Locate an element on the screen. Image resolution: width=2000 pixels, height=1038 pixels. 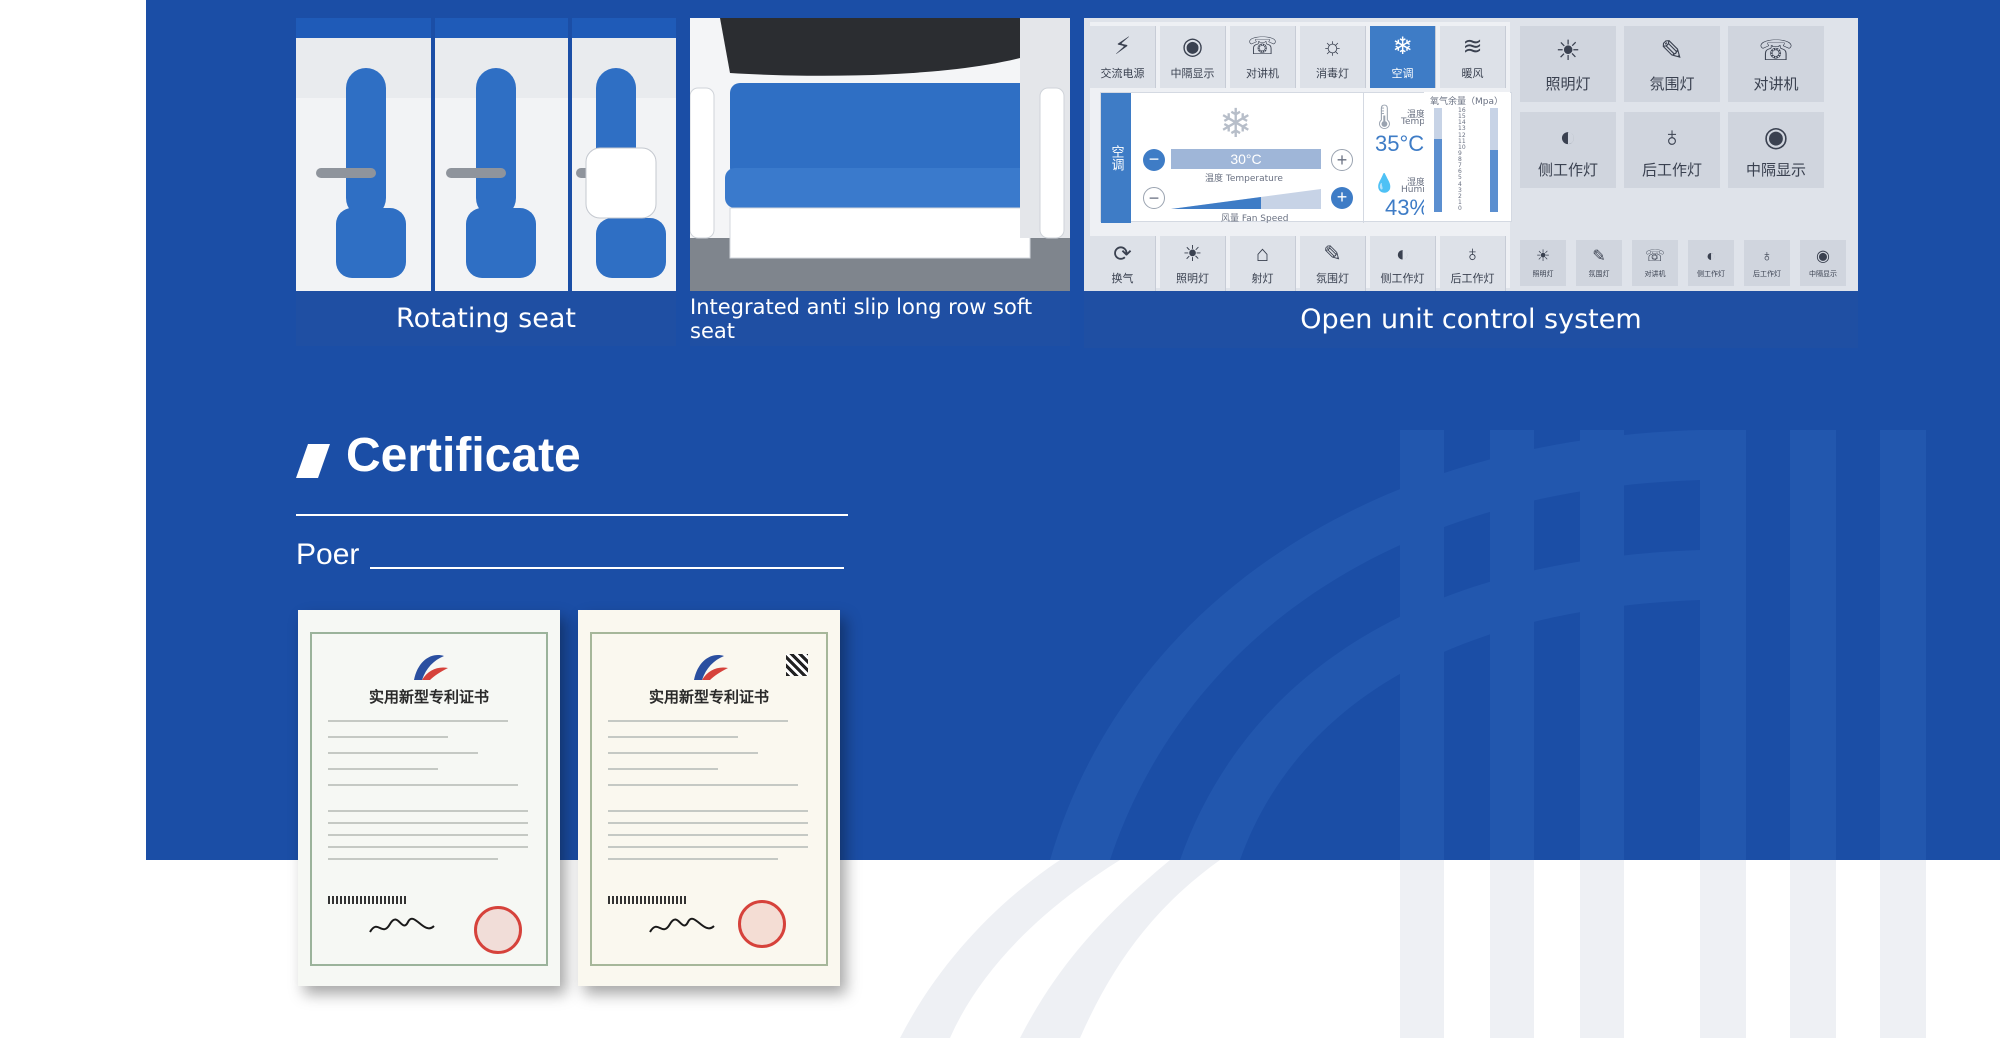
slash-mark-icon is located at coordinates (313, 461).